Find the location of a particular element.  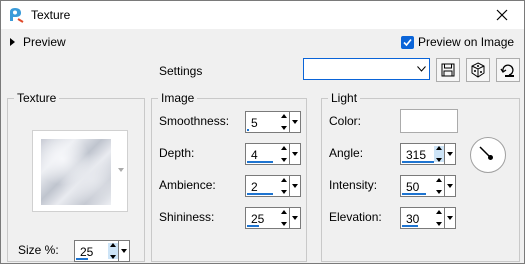

smoothness-spinbox: 5 is located at coordinates (273, 122).